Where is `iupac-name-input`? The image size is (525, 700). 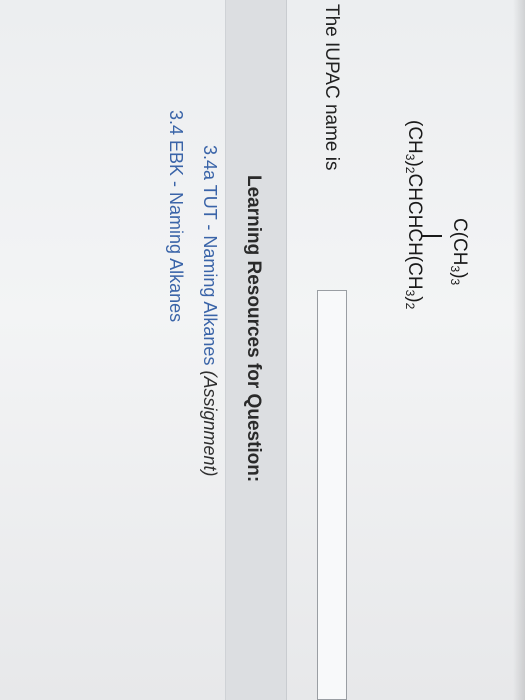 iupac-name-input is located at coordinates (332, 495).